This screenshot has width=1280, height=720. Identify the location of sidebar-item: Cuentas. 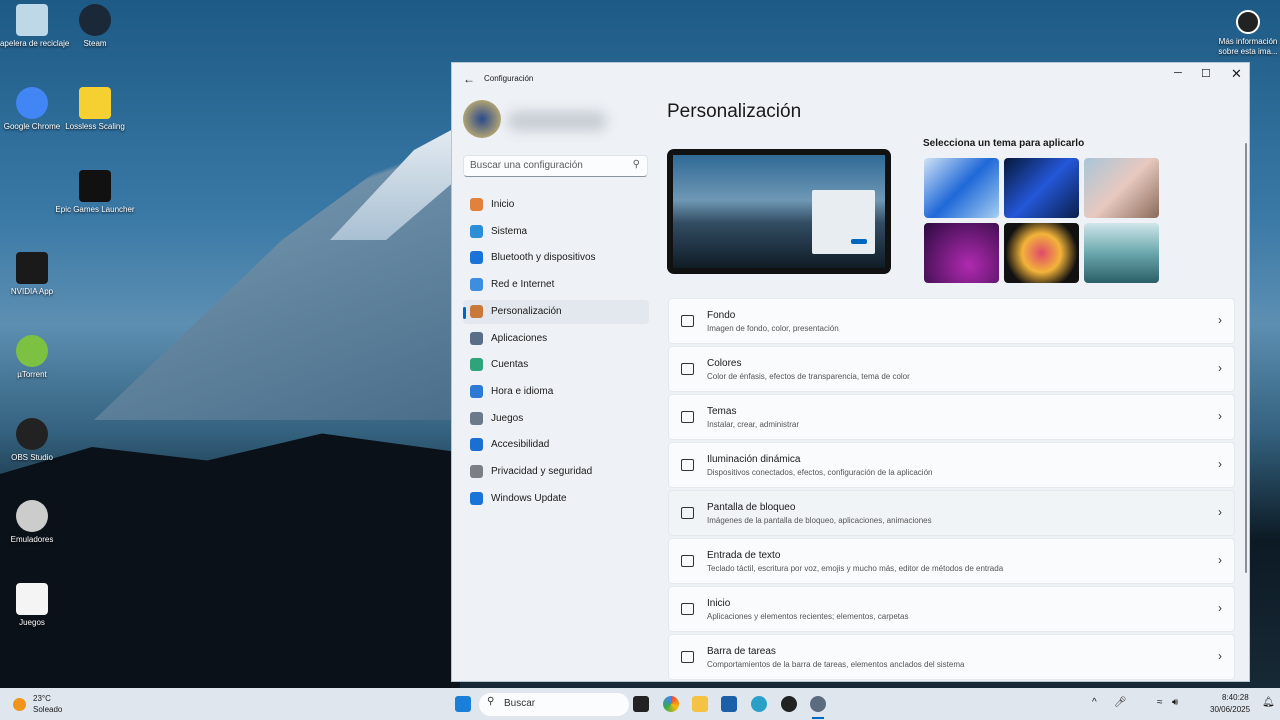
(556, 365).